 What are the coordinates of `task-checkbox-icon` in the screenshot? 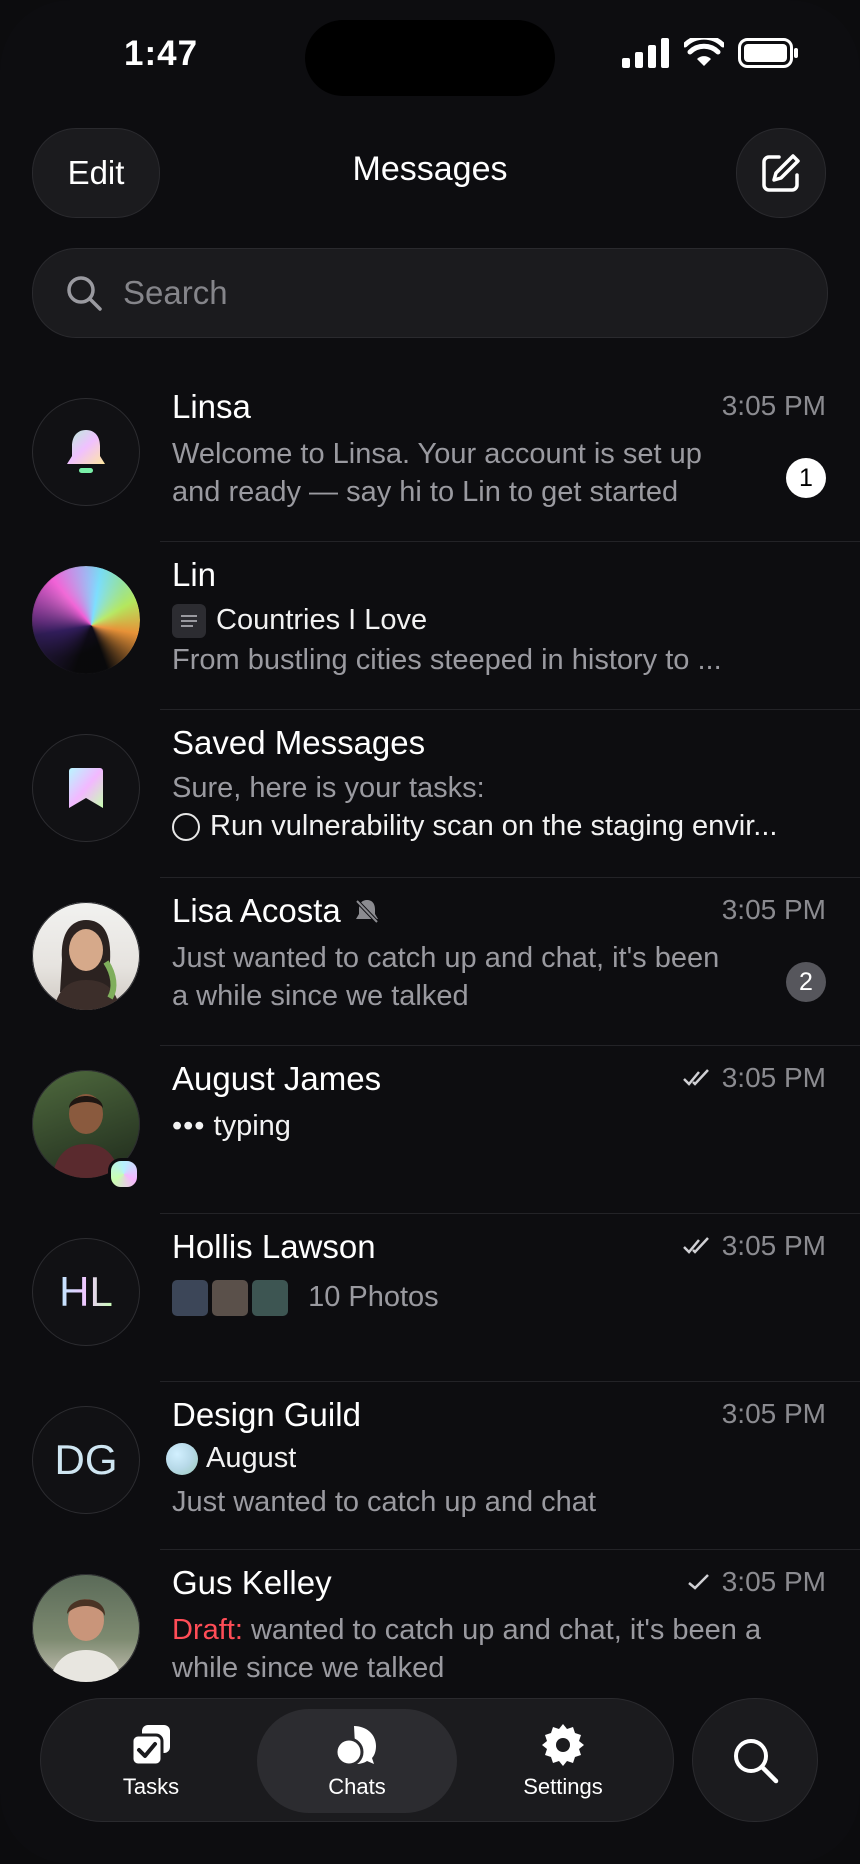 It's located at (186, 827).